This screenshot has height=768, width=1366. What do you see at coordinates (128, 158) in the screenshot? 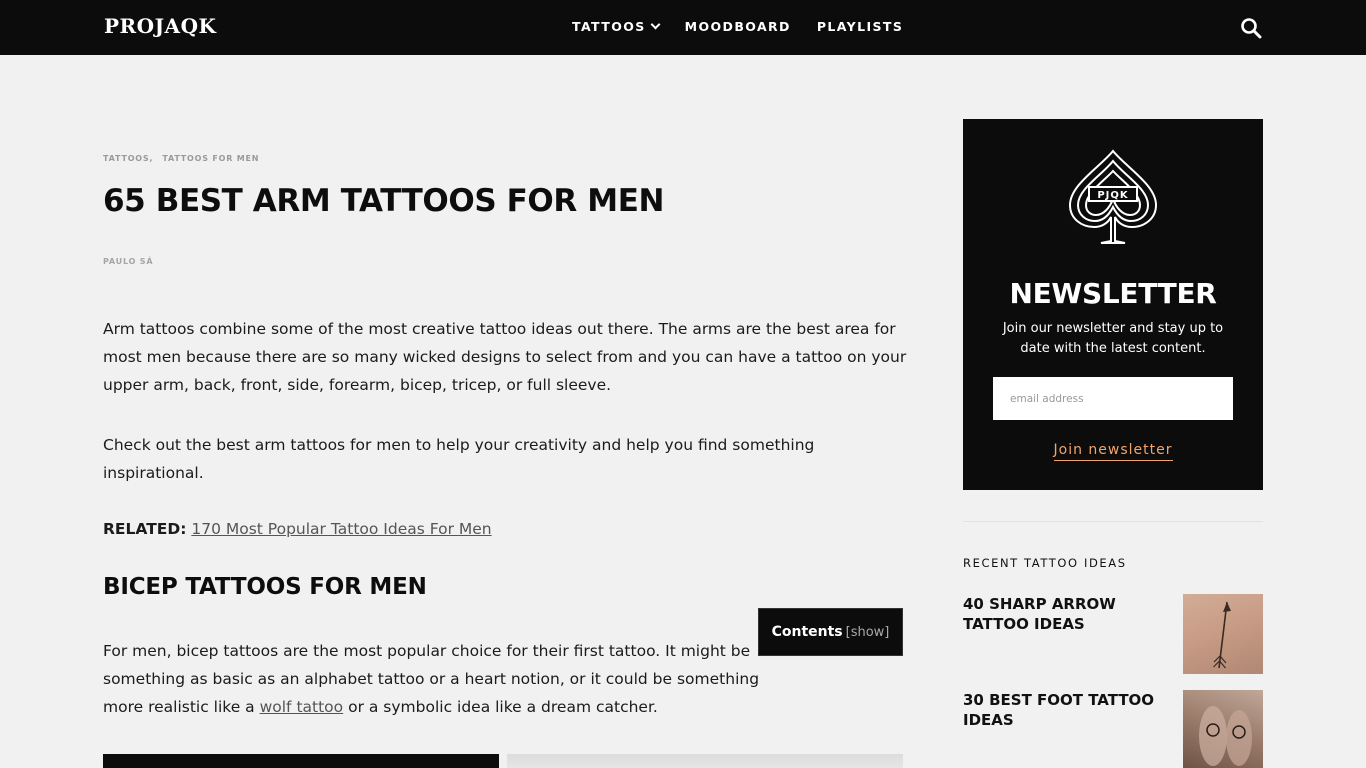
I see `breadcrumb-tattoos: TATTOOS,` at bounding box center [128, 158].